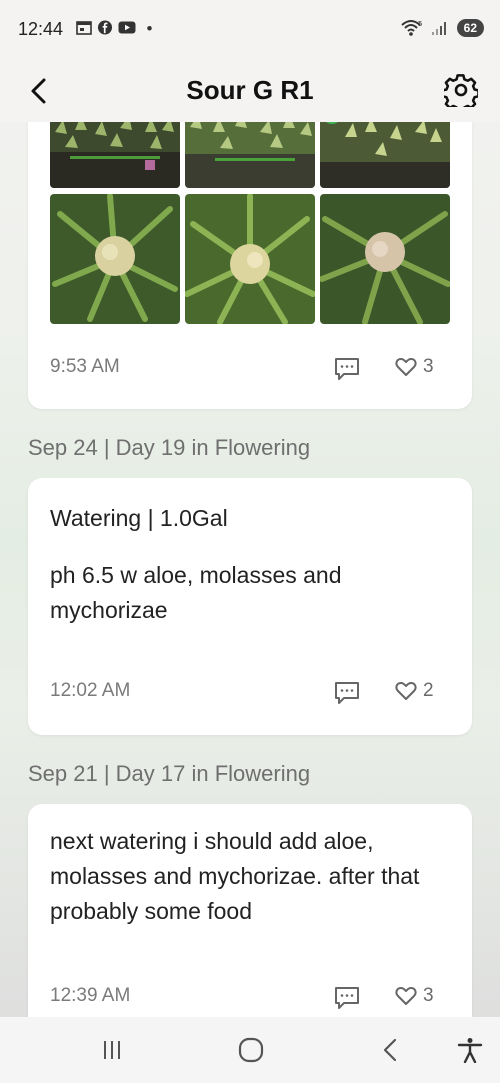 This screenshot has height=1083, width=500. Describe the element at coordinates (250, 30) in the screenshot. I see `status-bar: 12:44 5 62` at that location.